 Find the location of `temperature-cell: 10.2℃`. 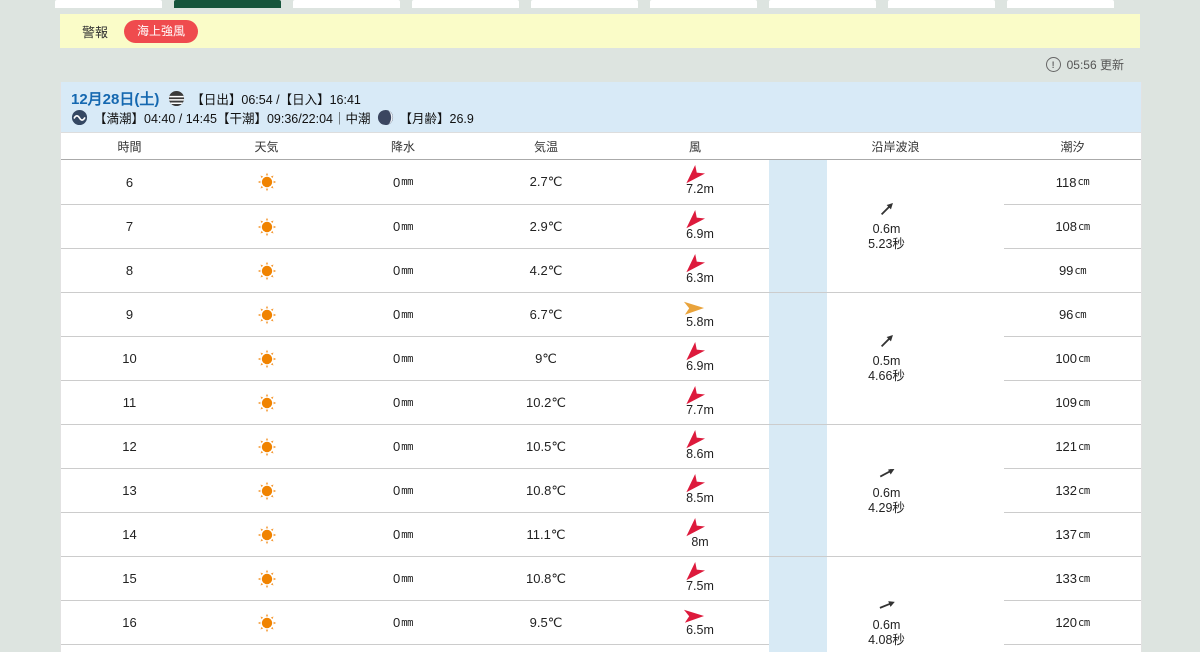

temperature-cell: 10.2℃ is located at coordinates (546, 402).